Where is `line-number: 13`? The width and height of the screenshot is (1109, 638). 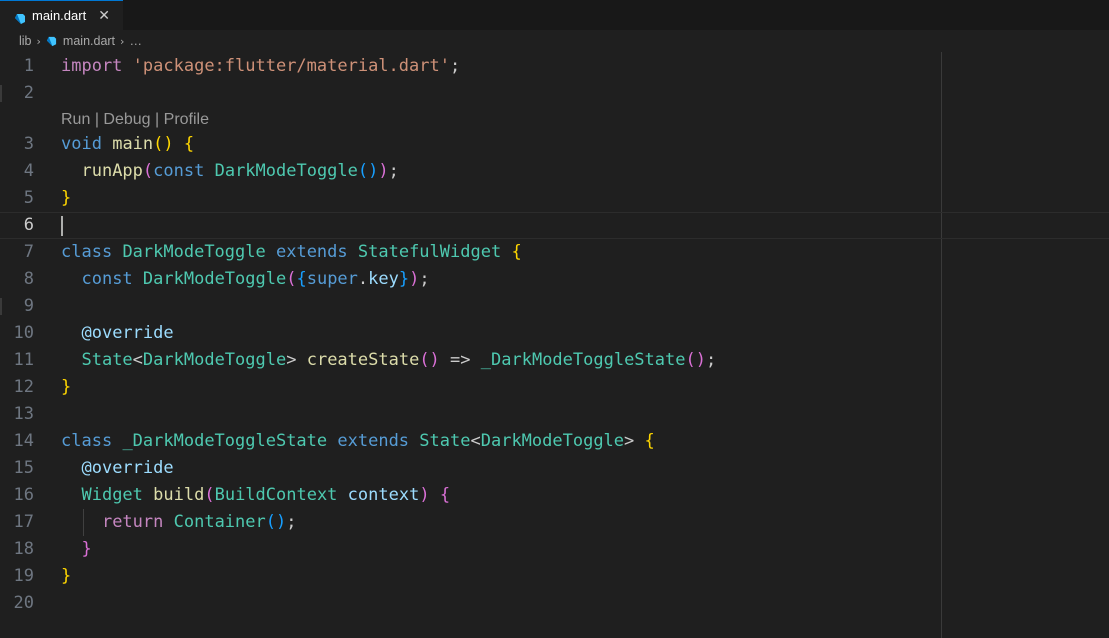
line-number: 13 is located at coordinates (23, 414).